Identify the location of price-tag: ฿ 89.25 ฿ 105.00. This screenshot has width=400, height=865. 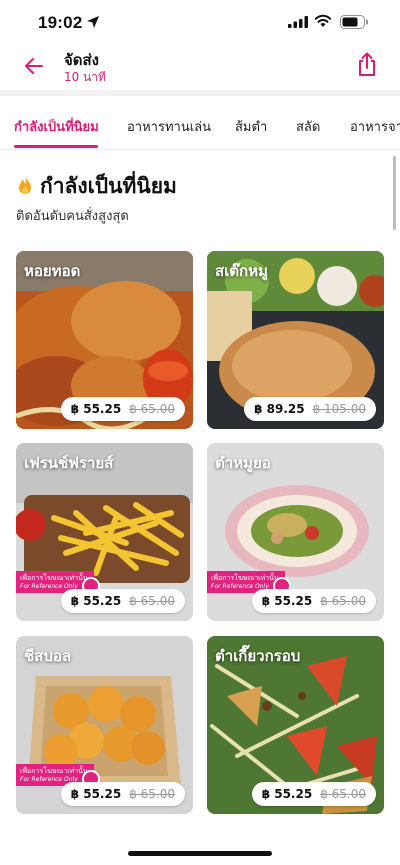
(310, 409).